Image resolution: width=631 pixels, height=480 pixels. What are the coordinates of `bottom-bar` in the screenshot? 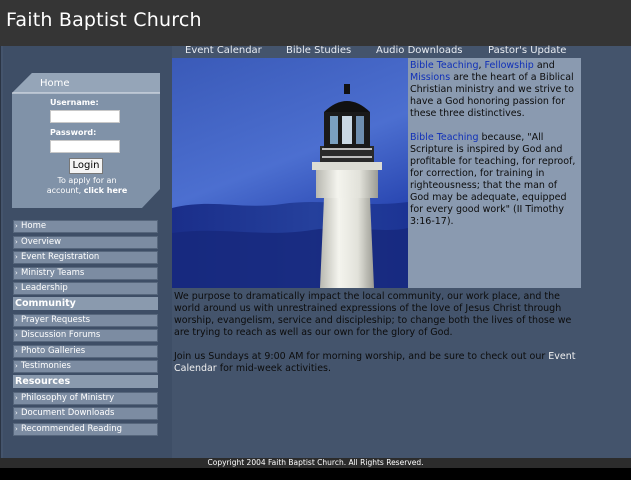 It's located at (315, 474).